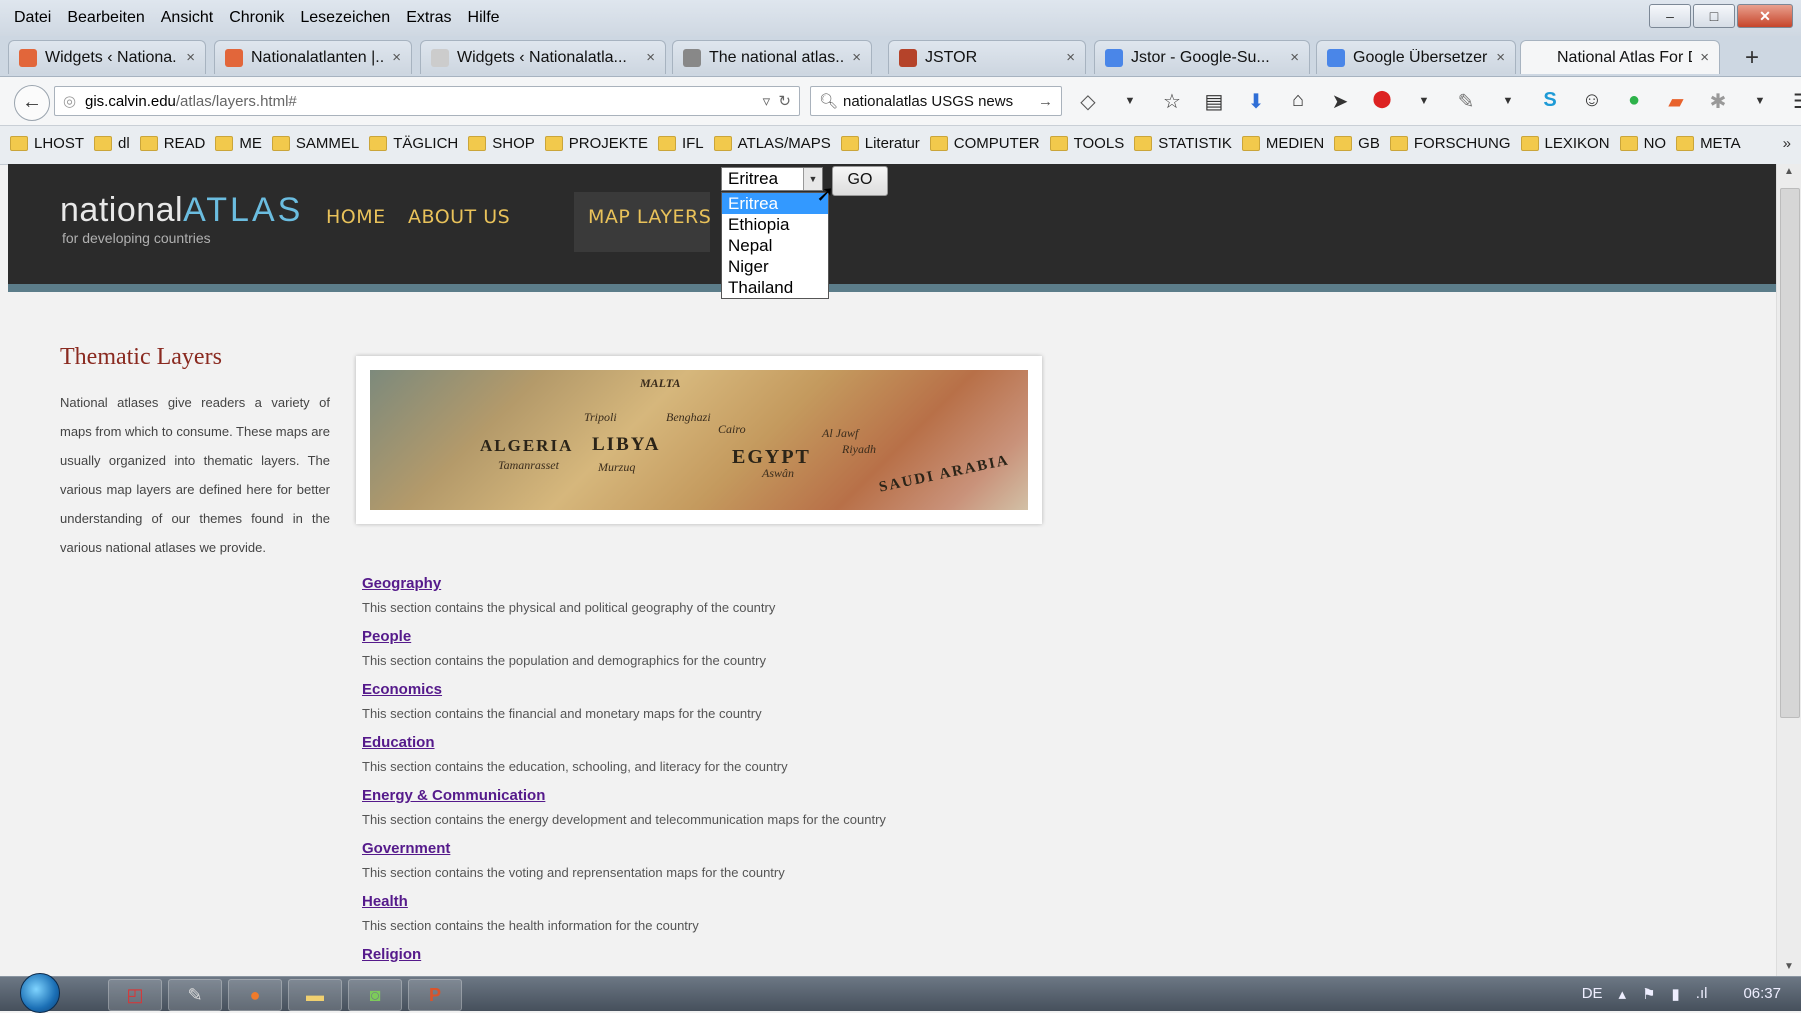 This screenshot has width=1801, height=1013. Describe the element at coordinates (40, 993) in the screenshot. I see `start-button` at that location.